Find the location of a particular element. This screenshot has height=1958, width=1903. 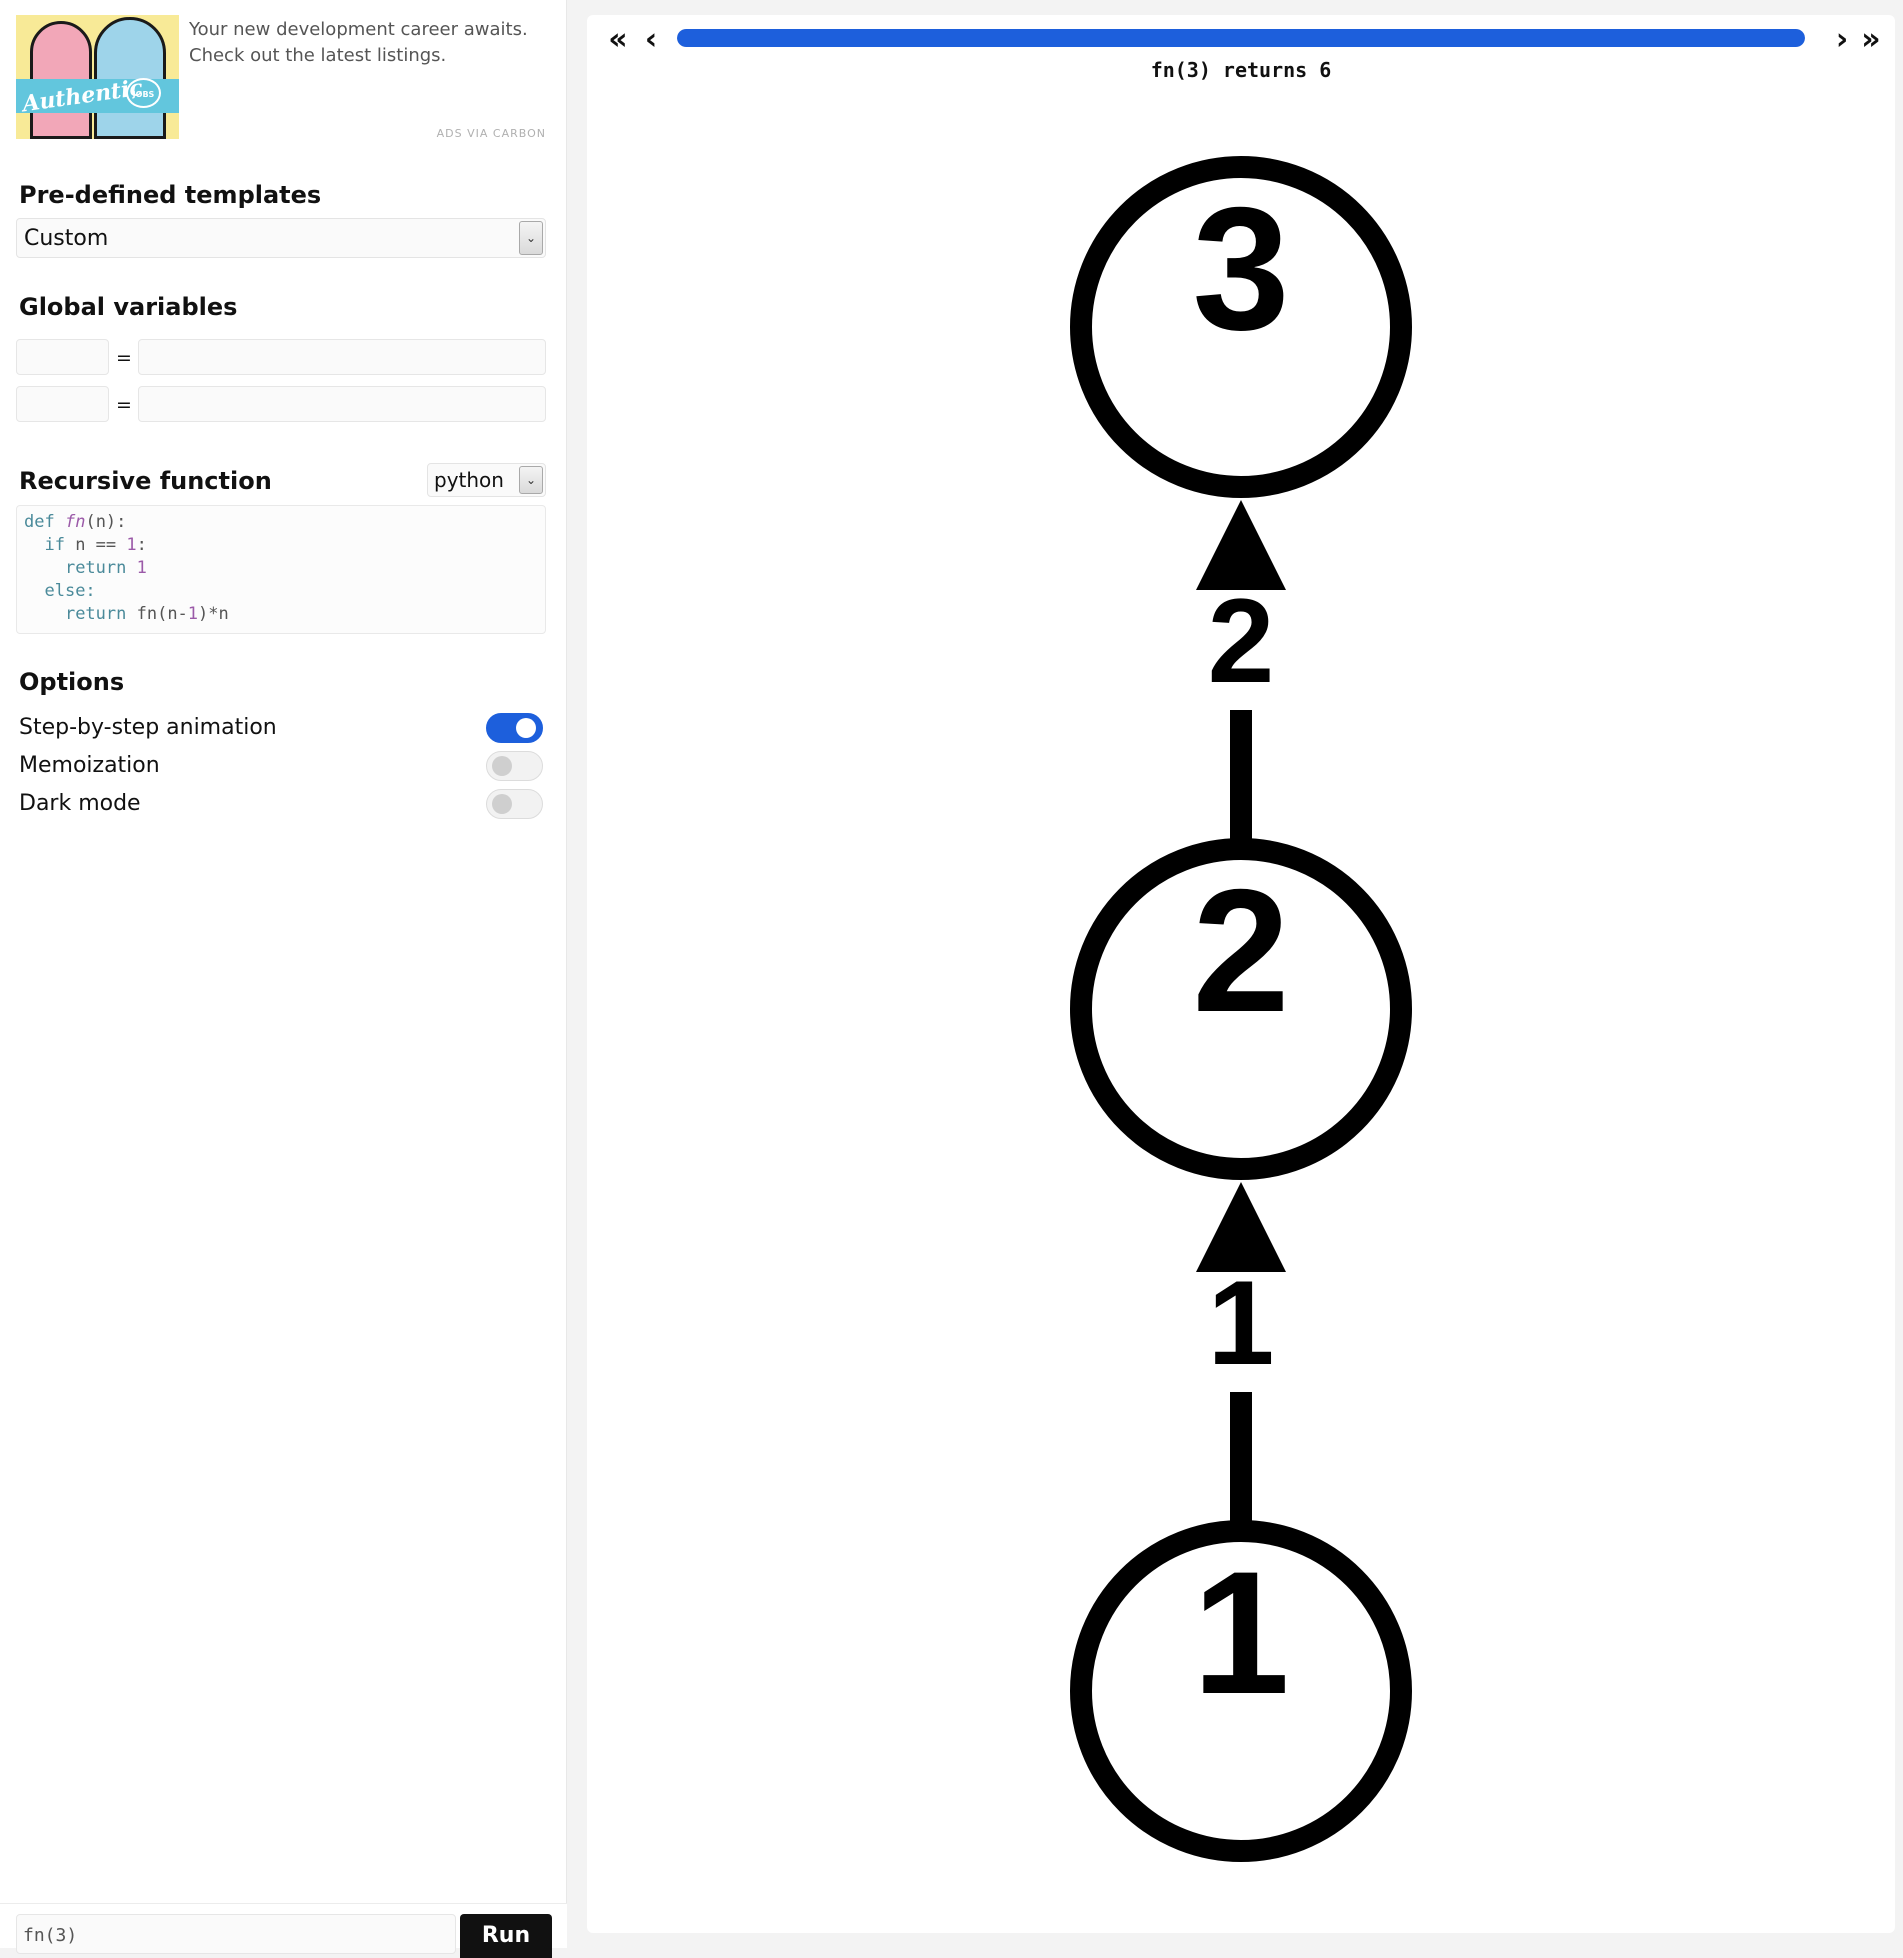

global-var-equals-1: = is located at coordinates (124, 358).